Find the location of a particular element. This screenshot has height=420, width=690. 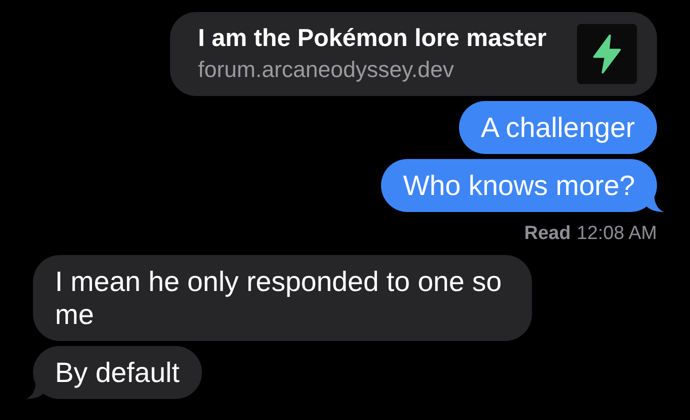

received-message: I mean he only responded to one so me is located at coordinates (282, 298).